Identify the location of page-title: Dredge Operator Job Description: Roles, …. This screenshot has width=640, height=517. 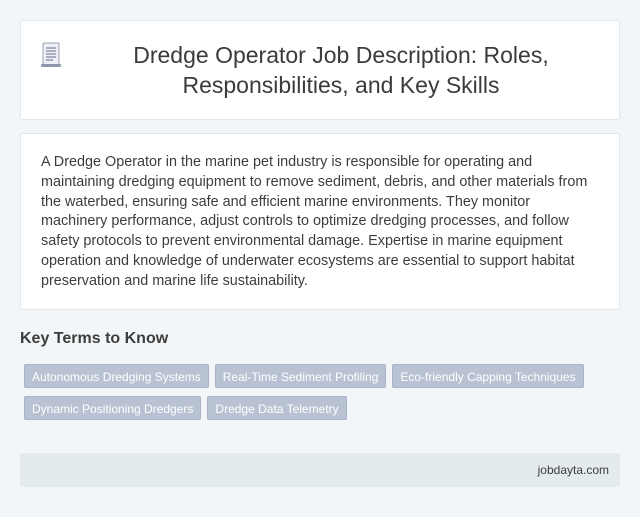
(341, 70).